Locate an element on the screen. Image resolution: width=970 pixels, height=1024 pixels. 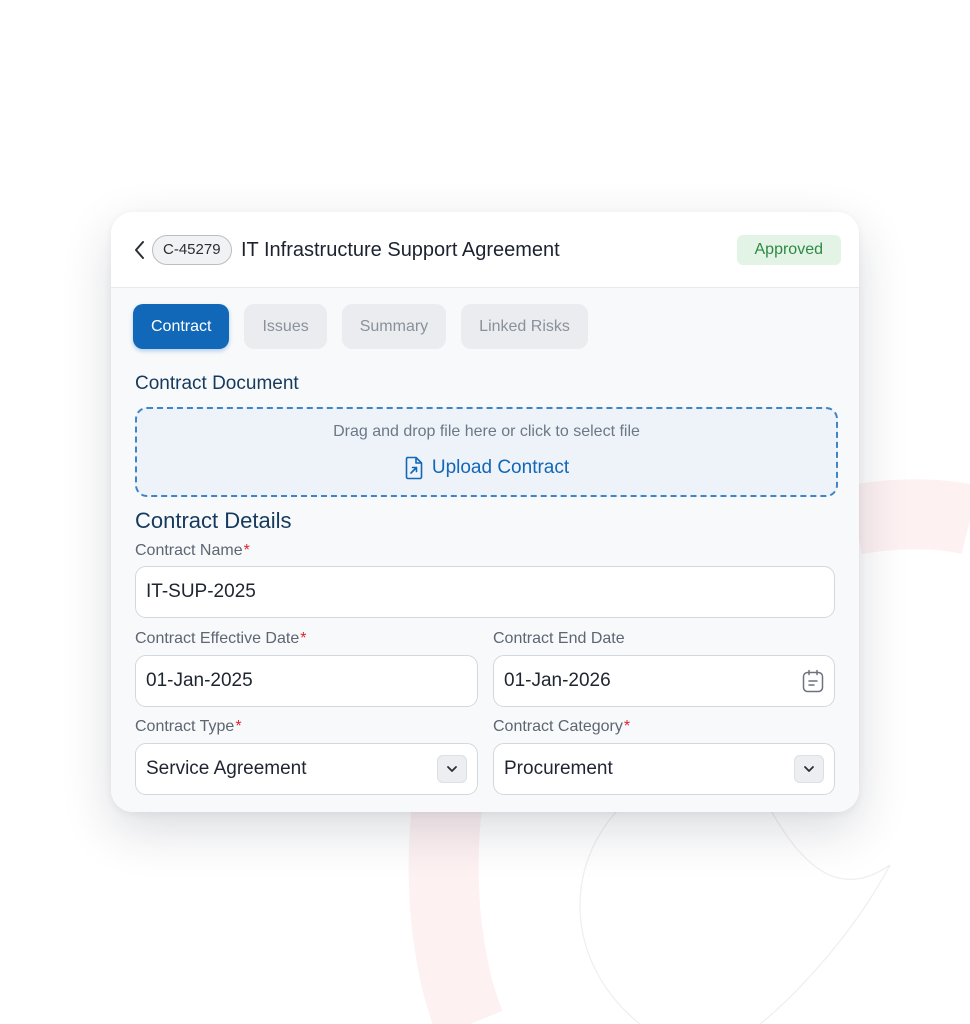
end-date-label: Contract End Date is located at coordinates (559, 638).